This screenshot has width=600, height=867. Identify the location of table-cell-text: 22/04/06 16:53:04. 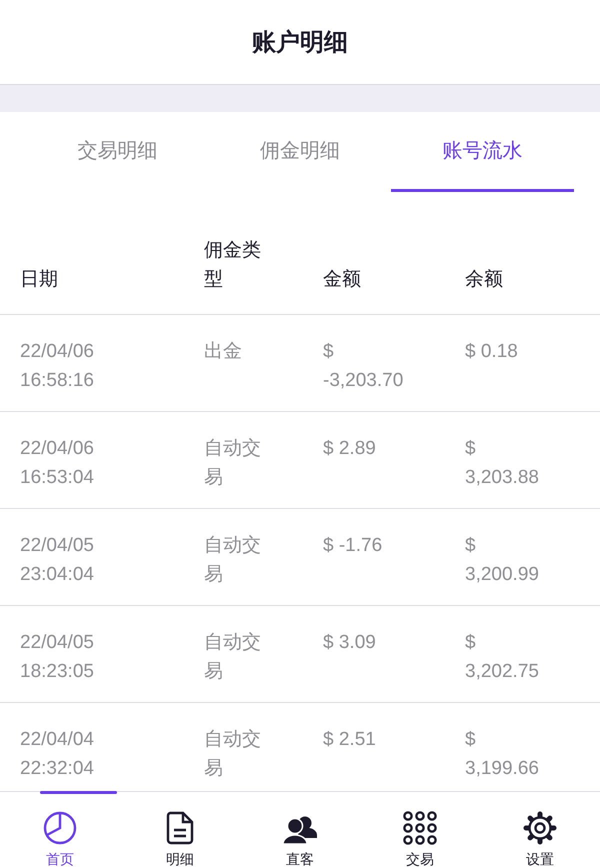
(57, 463).